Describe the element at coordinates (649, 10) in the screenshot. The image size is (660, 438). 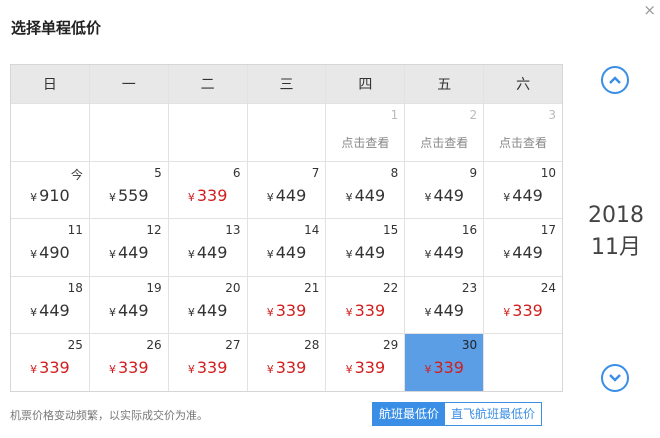
I see `close-icon: ×` at that location.